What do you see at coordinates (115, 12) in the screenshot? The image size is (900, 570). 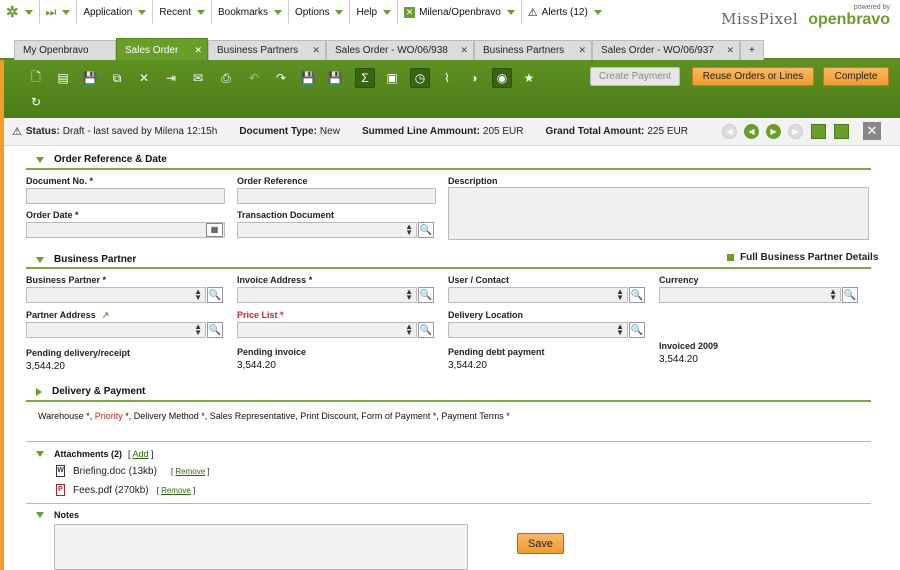 I see `menu-application: Application` at bounding box center [115, 12].